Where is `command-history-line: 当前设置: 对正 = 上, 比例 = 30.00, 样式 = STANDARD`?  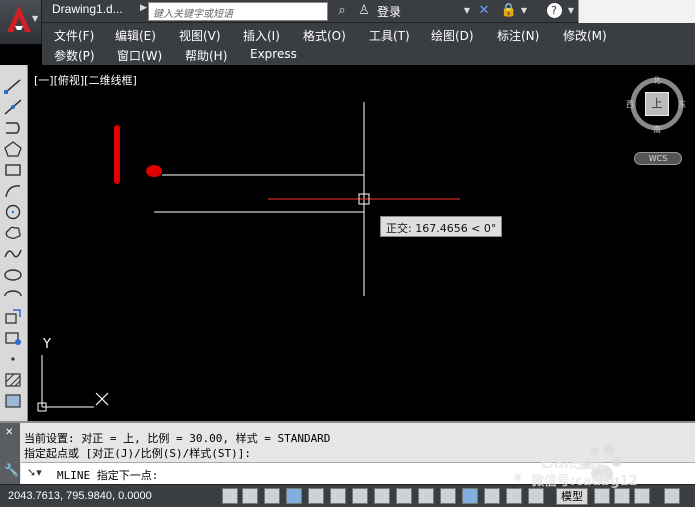 command-history-line: 当前设置: 对正 = 上, 比例 = 30.00, 样式 = STANDARD is located at coordinates (177, 438).